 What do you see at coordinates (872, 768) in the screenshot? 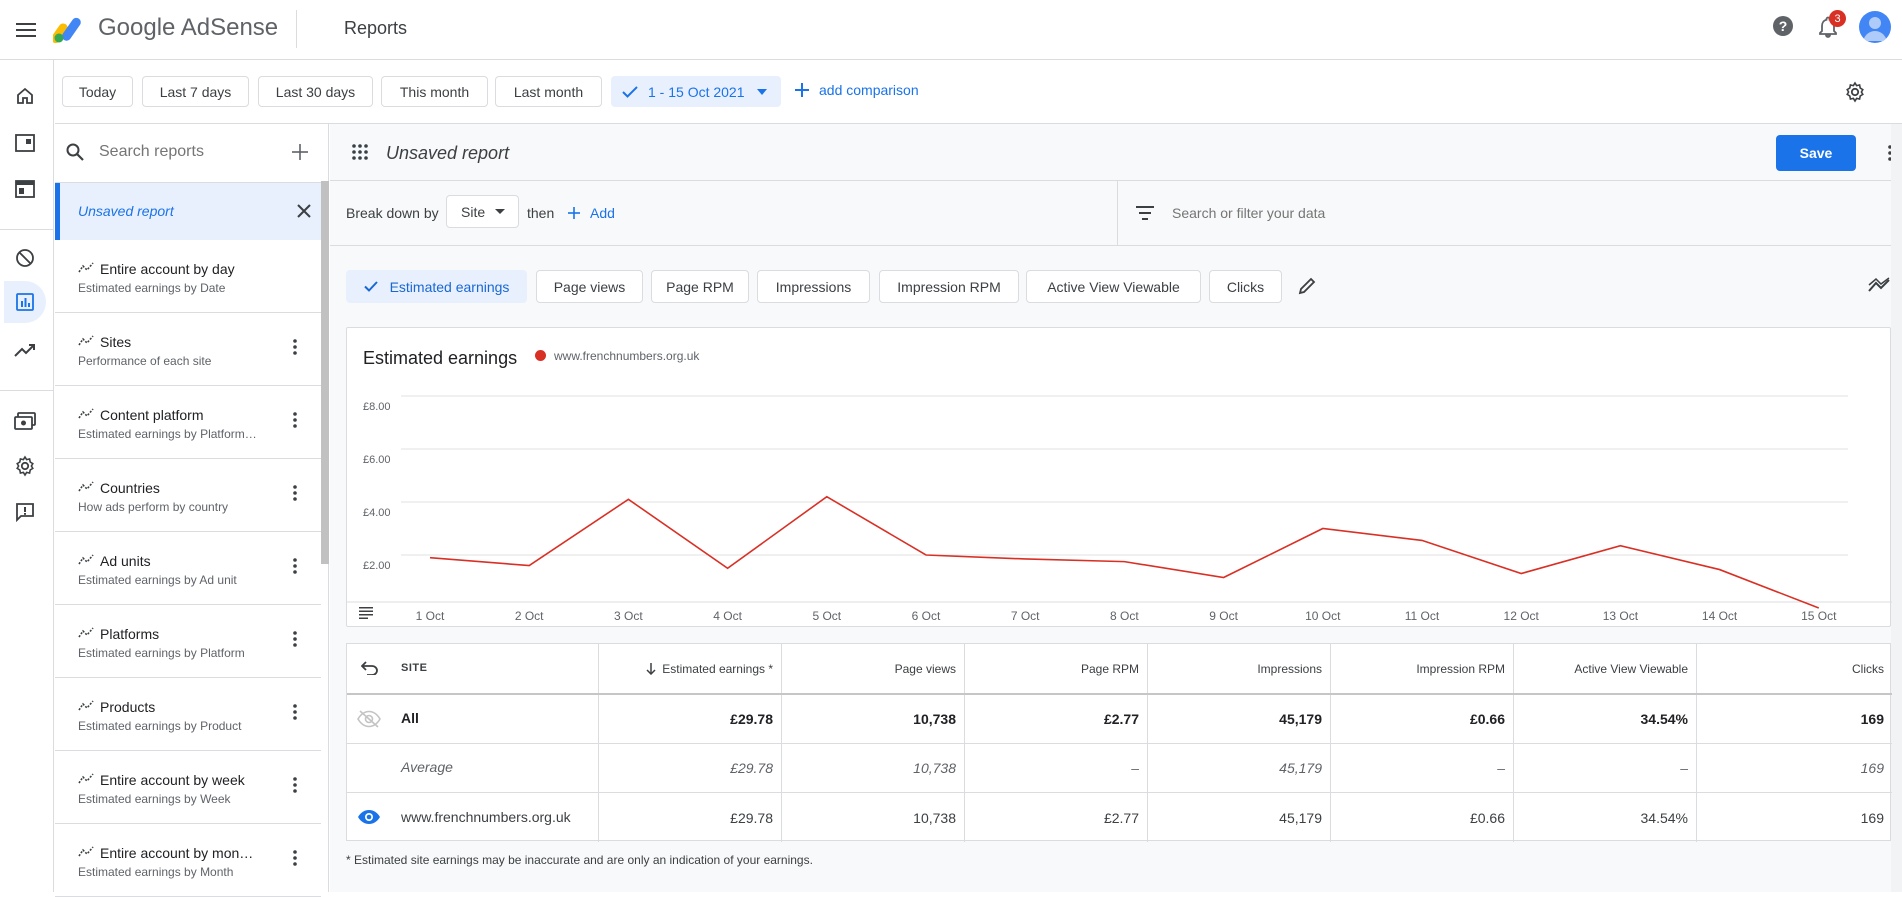
I see `table-cell: 10,738` at bounding box center [872, 768].